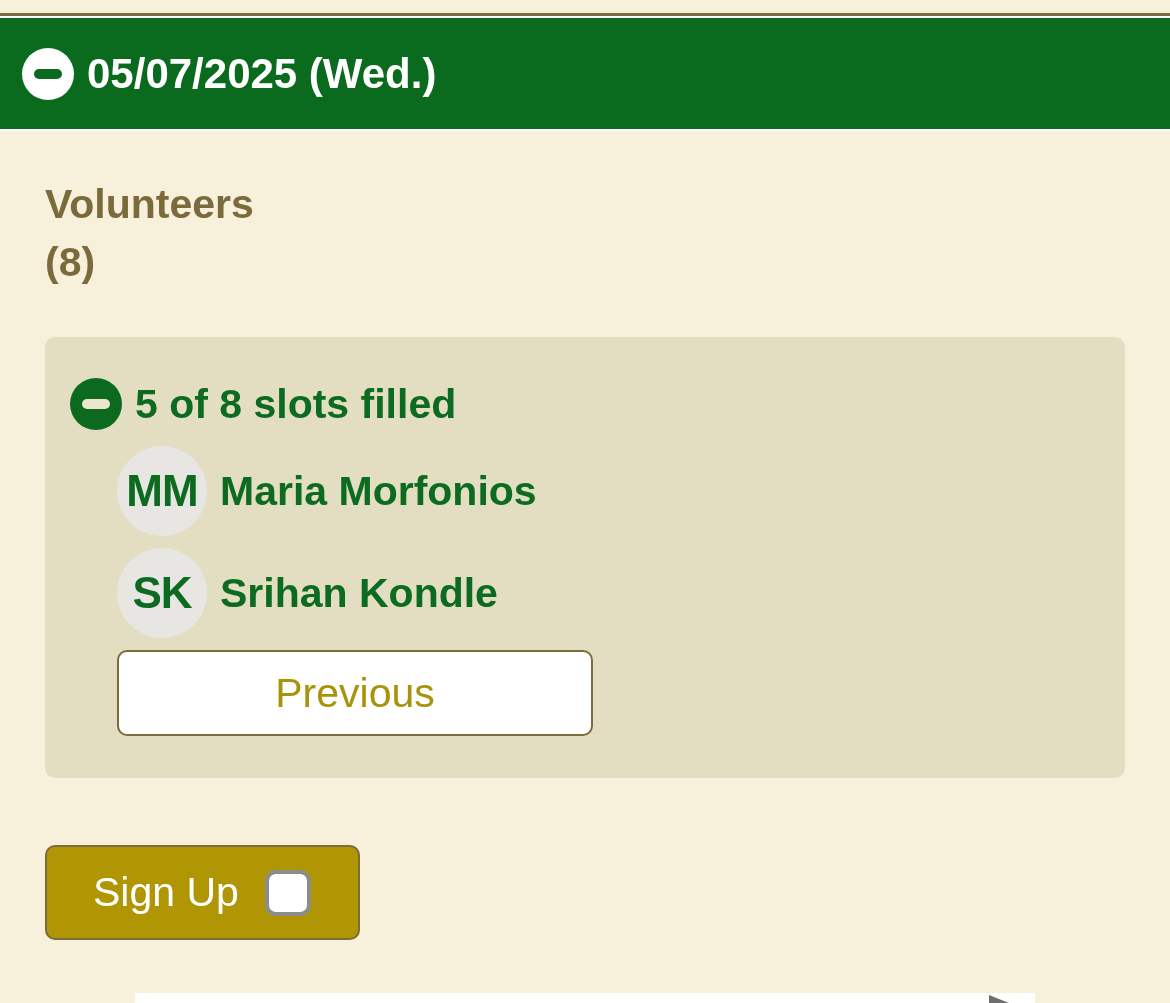 This screenshot has height=1003, width=1170. I want to click on previous-button: Previous, so click(355, 693).